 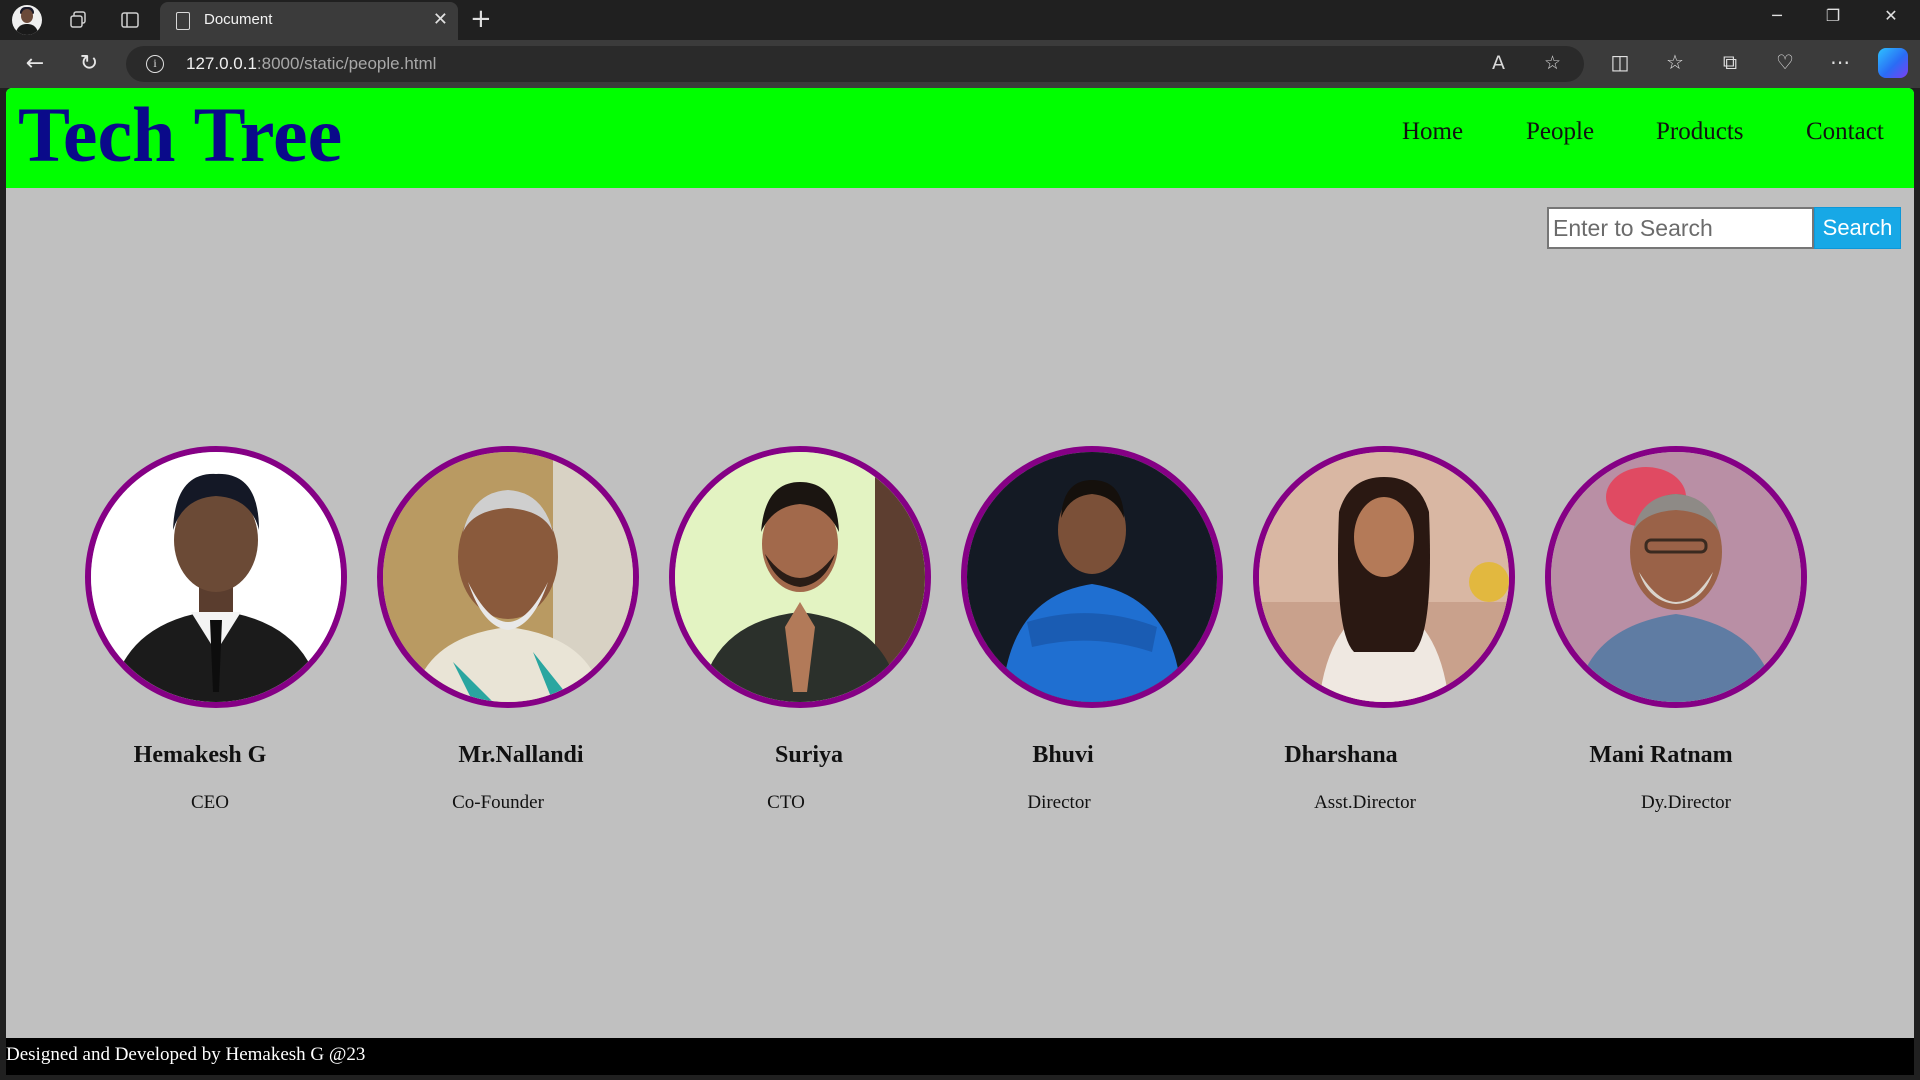 What do you see at coordinates (440, 19) in the screenshot?
I see `close-tab-icon: ✕` at bounding box center [440, 19].